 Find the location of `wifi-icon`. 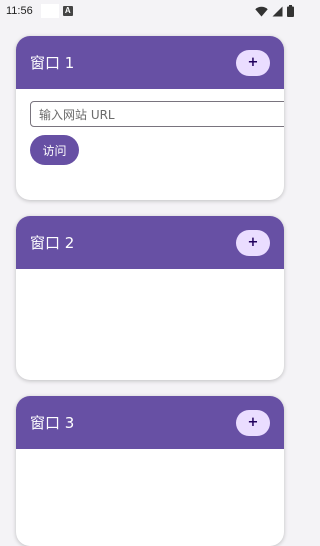

wifi-icon is located at coordinates (261, 11).